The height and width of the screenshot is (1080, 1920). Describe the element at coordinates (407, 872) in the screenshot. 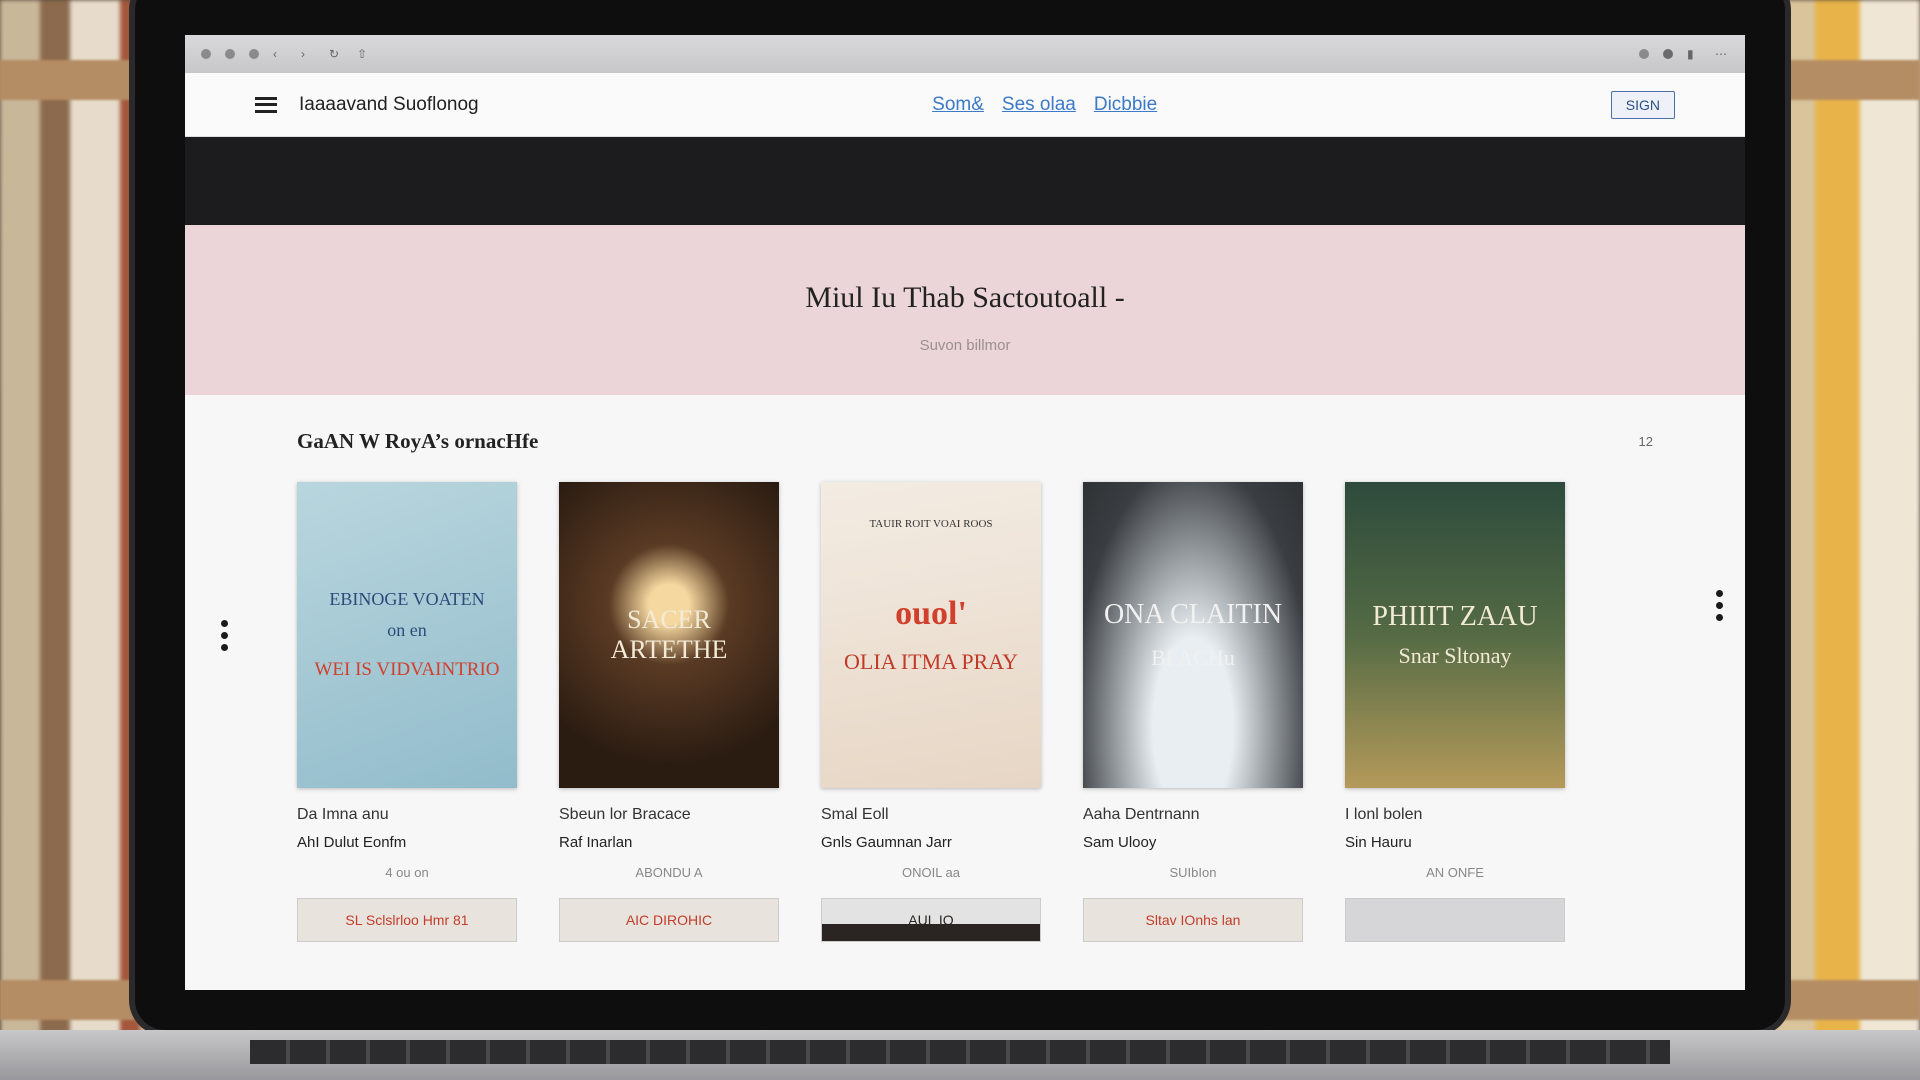

I see `book-price: 4 ou on` at that location.